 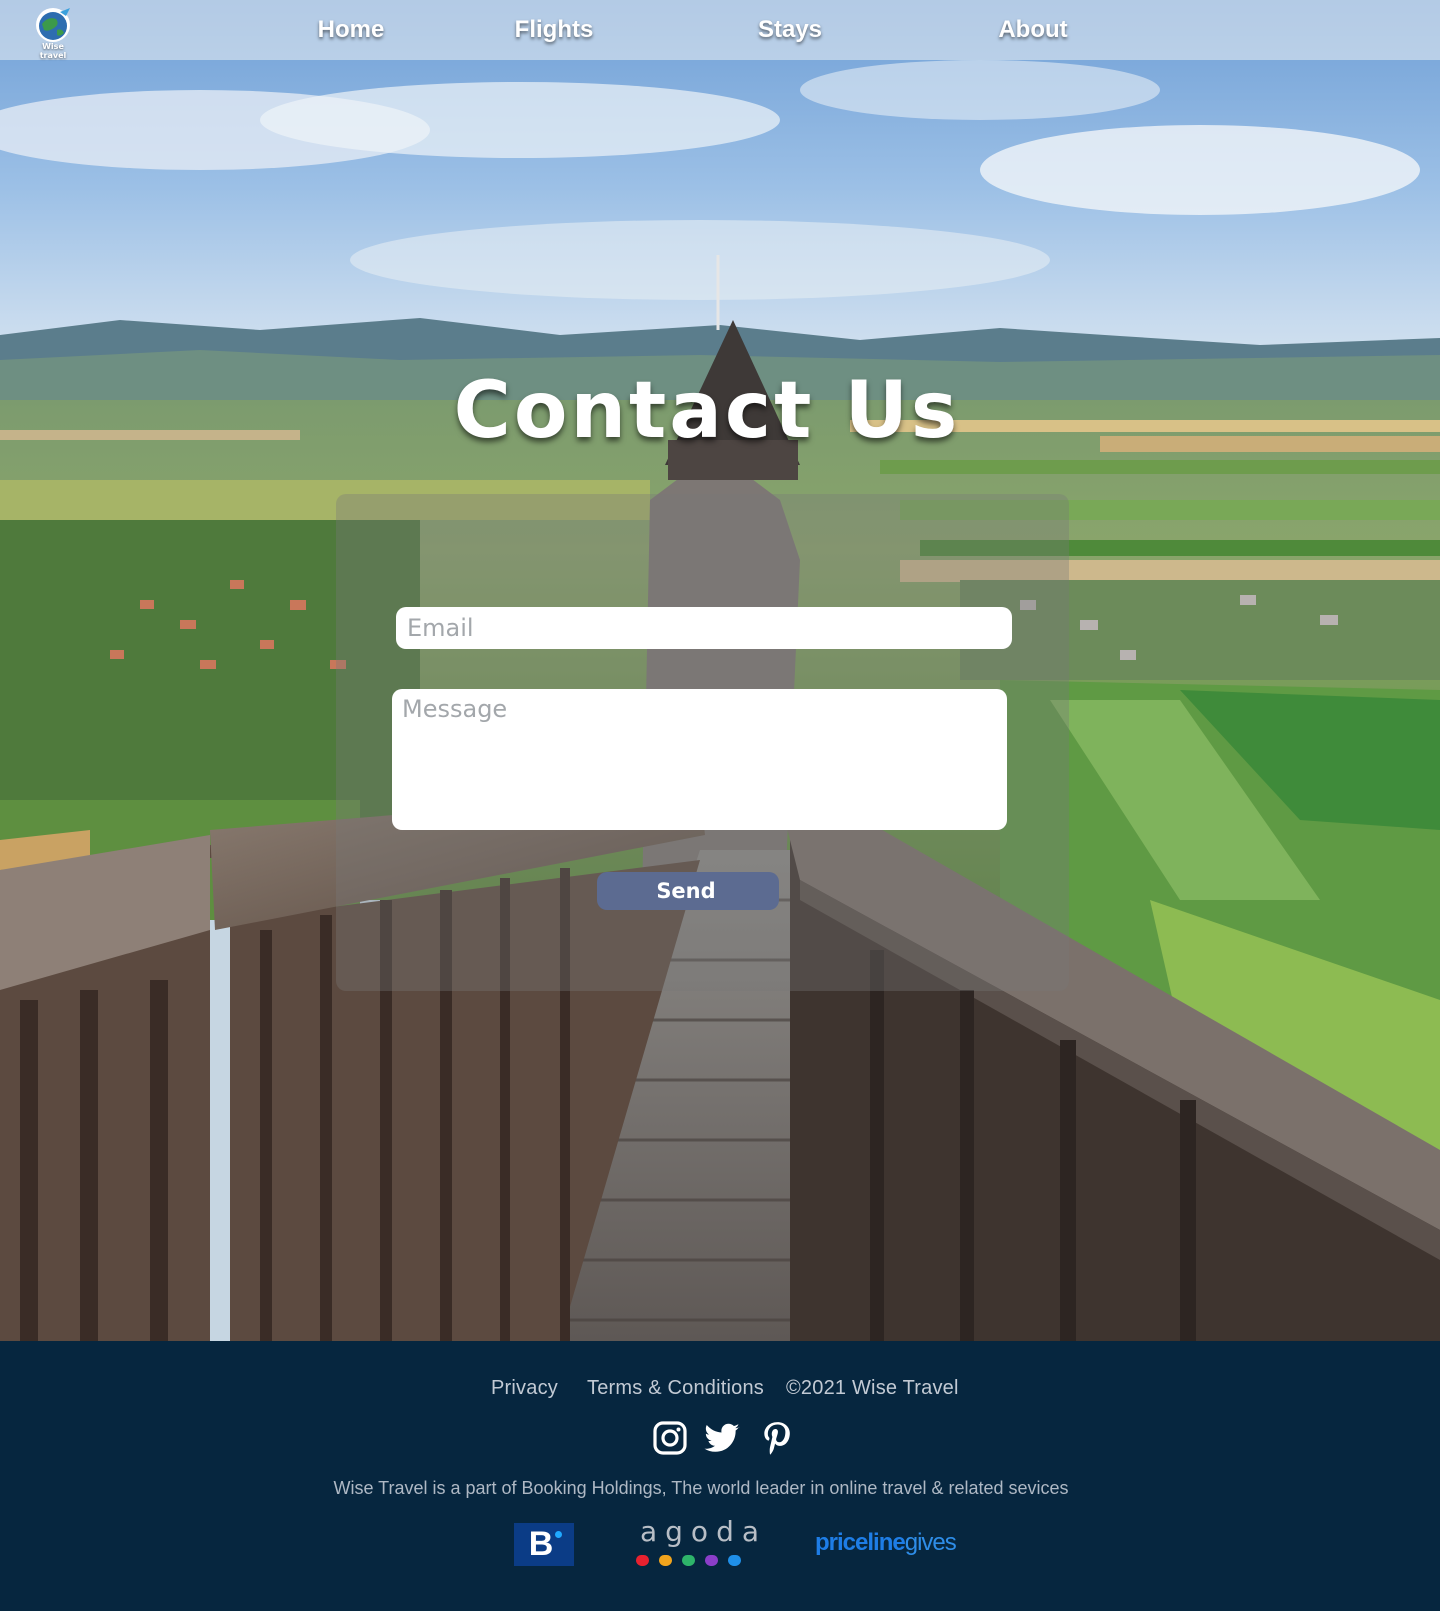 What do you see at coordinates (703, 1531) in the screenshot?
I see `agoda-logo-text: agoda` at bounding box center [703, 1531].